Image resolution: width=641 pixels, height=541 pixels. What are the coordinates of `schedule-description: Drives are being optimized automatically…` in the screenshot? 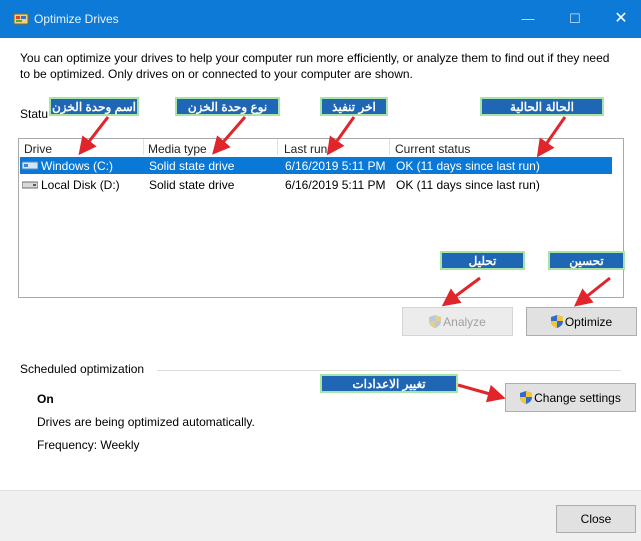 It's located at (146, 422).